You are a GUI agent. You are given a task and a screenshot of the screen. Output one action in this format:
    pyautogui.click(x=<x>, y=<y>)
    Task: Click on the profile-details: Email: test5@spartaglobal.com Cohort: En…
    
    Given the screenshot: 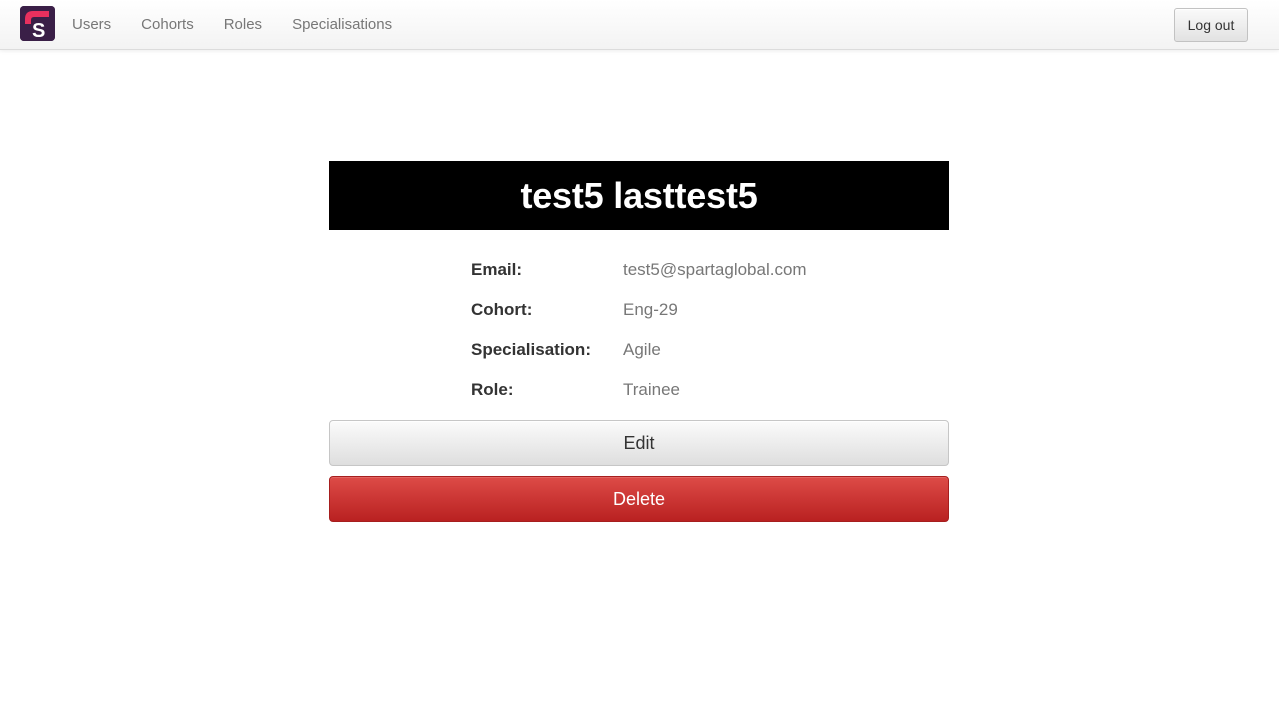 What is the action you would take?
    pyautogui.click(x=671, y=330)
    